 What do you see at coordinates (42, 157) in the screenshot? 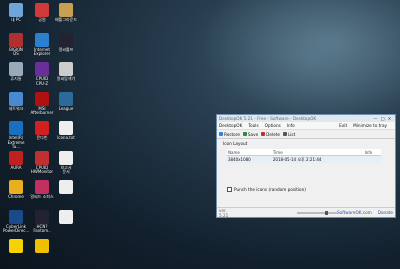
I see `monitor-icon` at bounding box center [42, 157].